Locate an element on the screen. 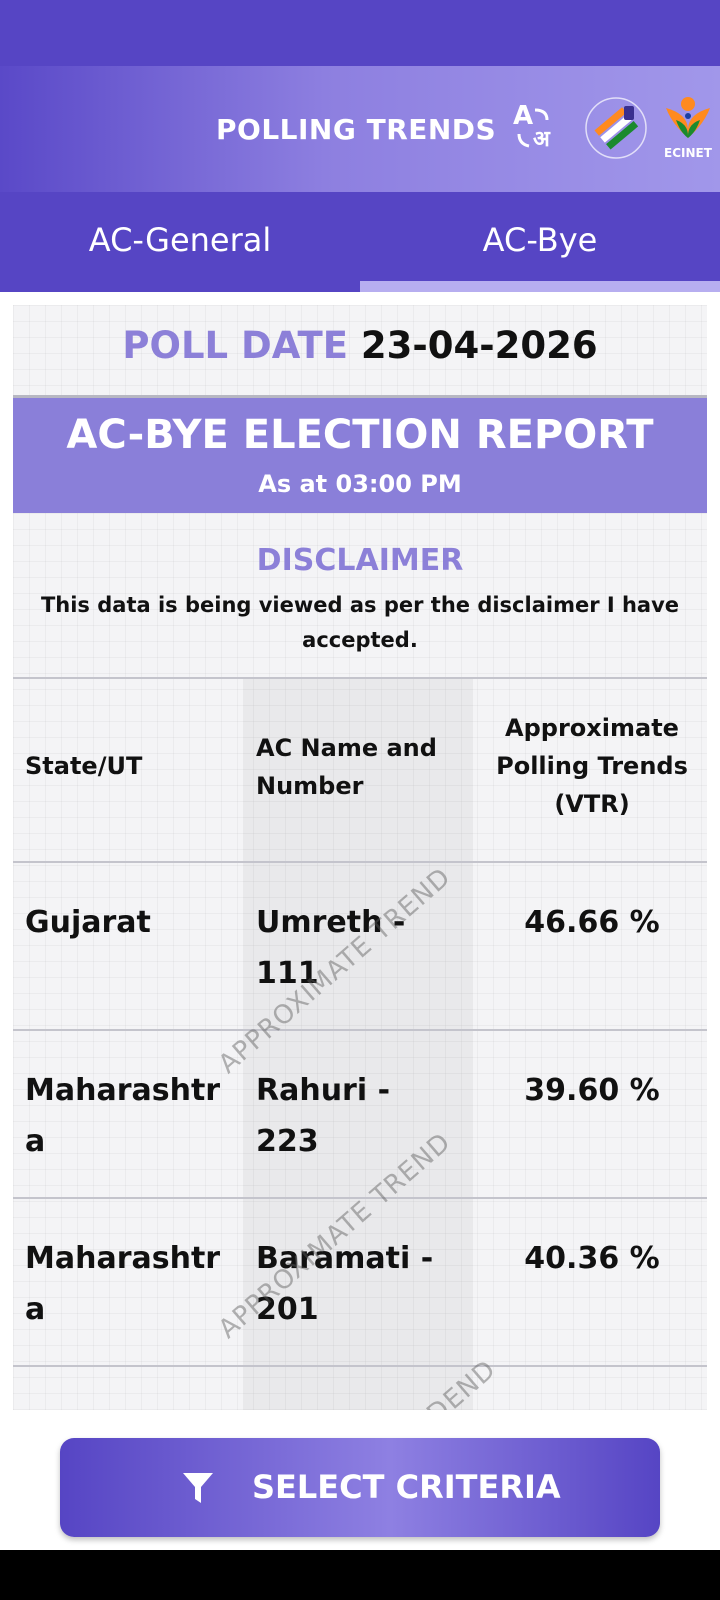  report-time: As at 03:00 PM is located at coordinates (360, 484).